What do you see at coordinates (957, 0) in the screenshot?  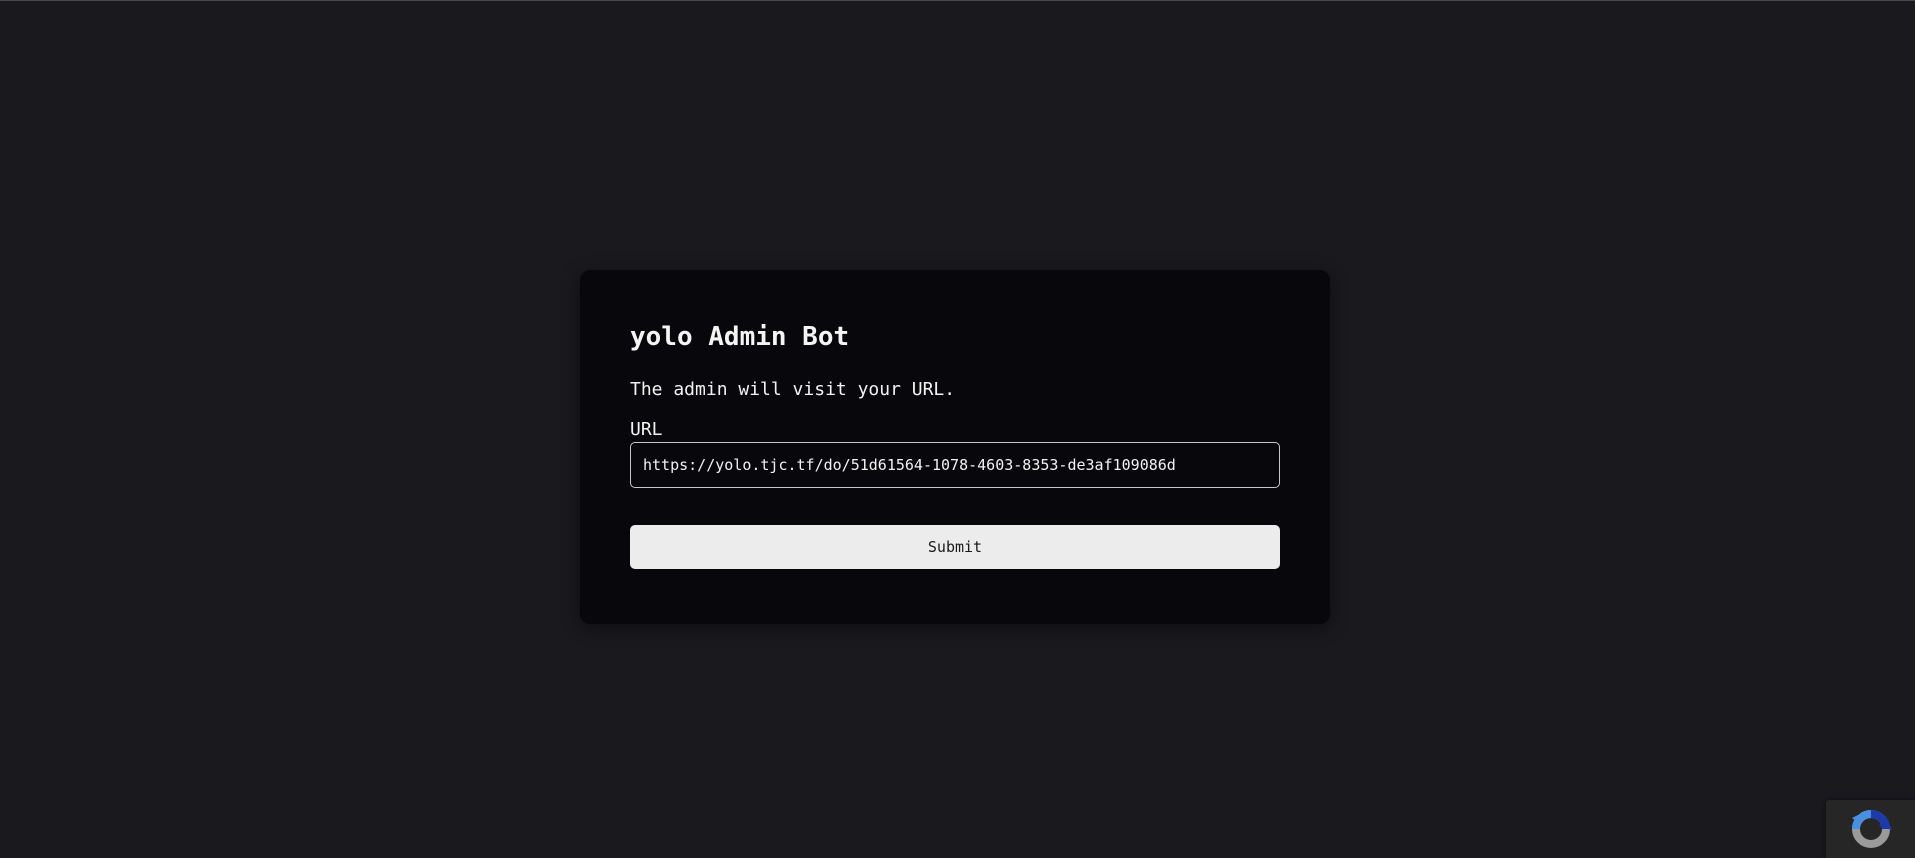 I see `window-top-border` at bounding box center [957, 0].